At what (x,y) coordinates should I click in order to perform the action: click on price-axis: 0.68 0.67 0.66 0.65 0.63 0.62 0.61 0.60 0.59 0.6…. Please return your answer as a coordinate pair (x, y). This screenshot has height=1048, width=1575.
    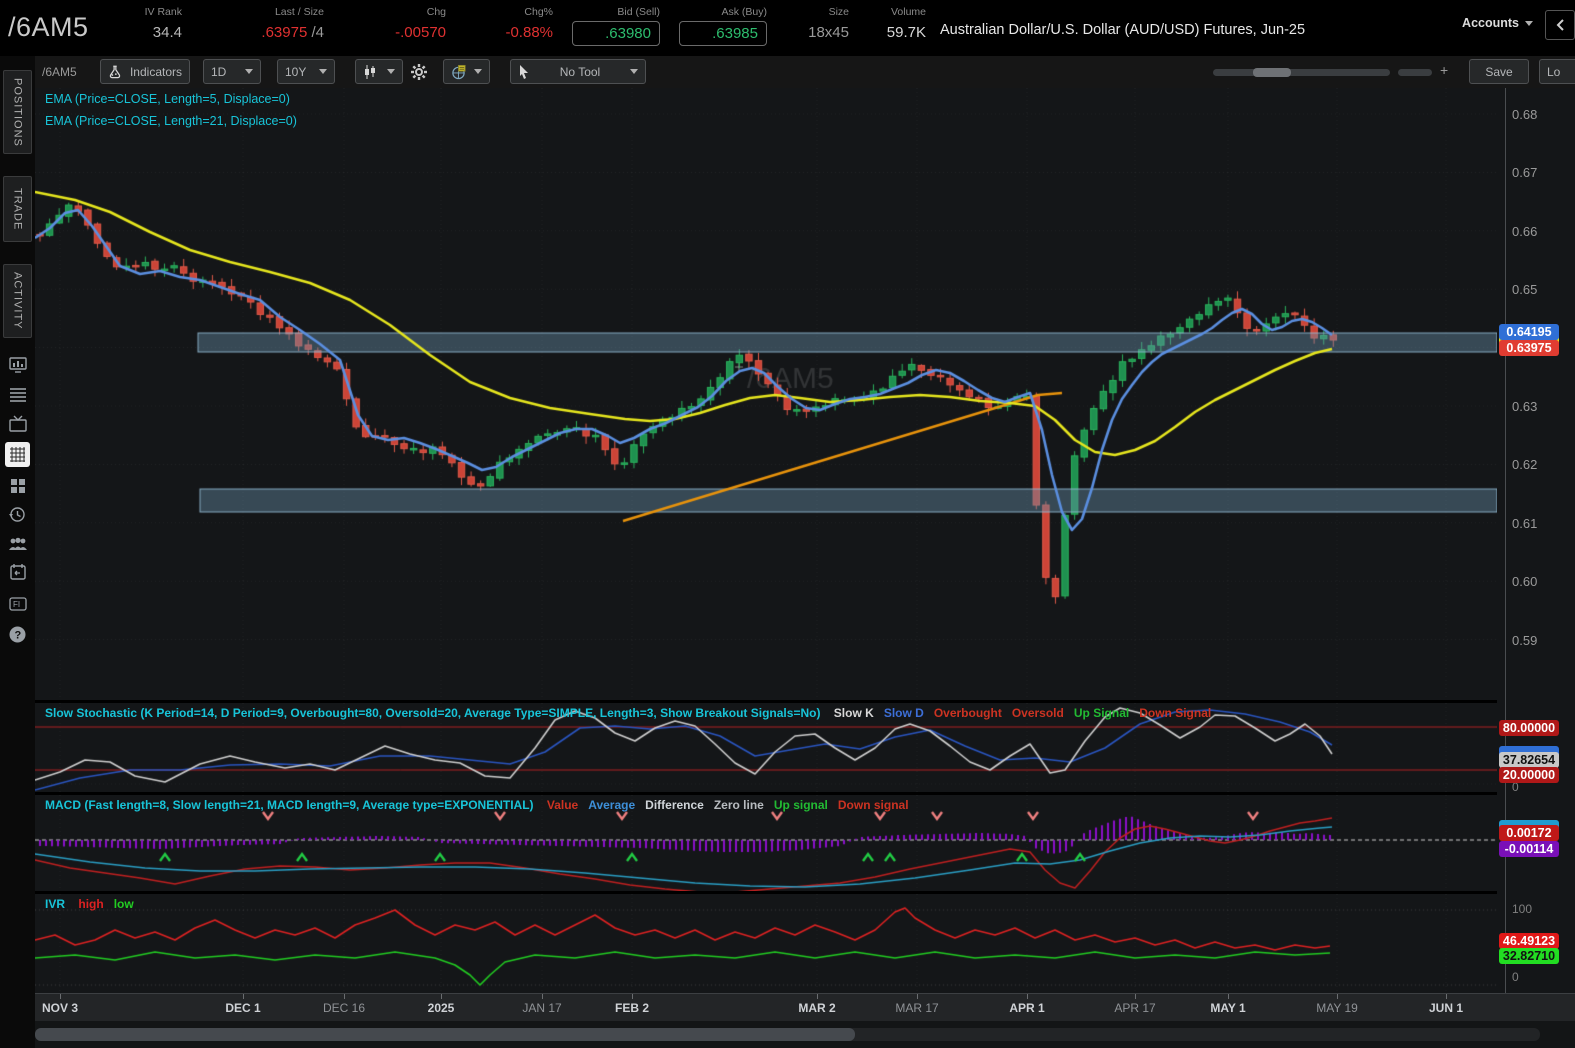
    Looking at the image, I should click on (1536, 540).